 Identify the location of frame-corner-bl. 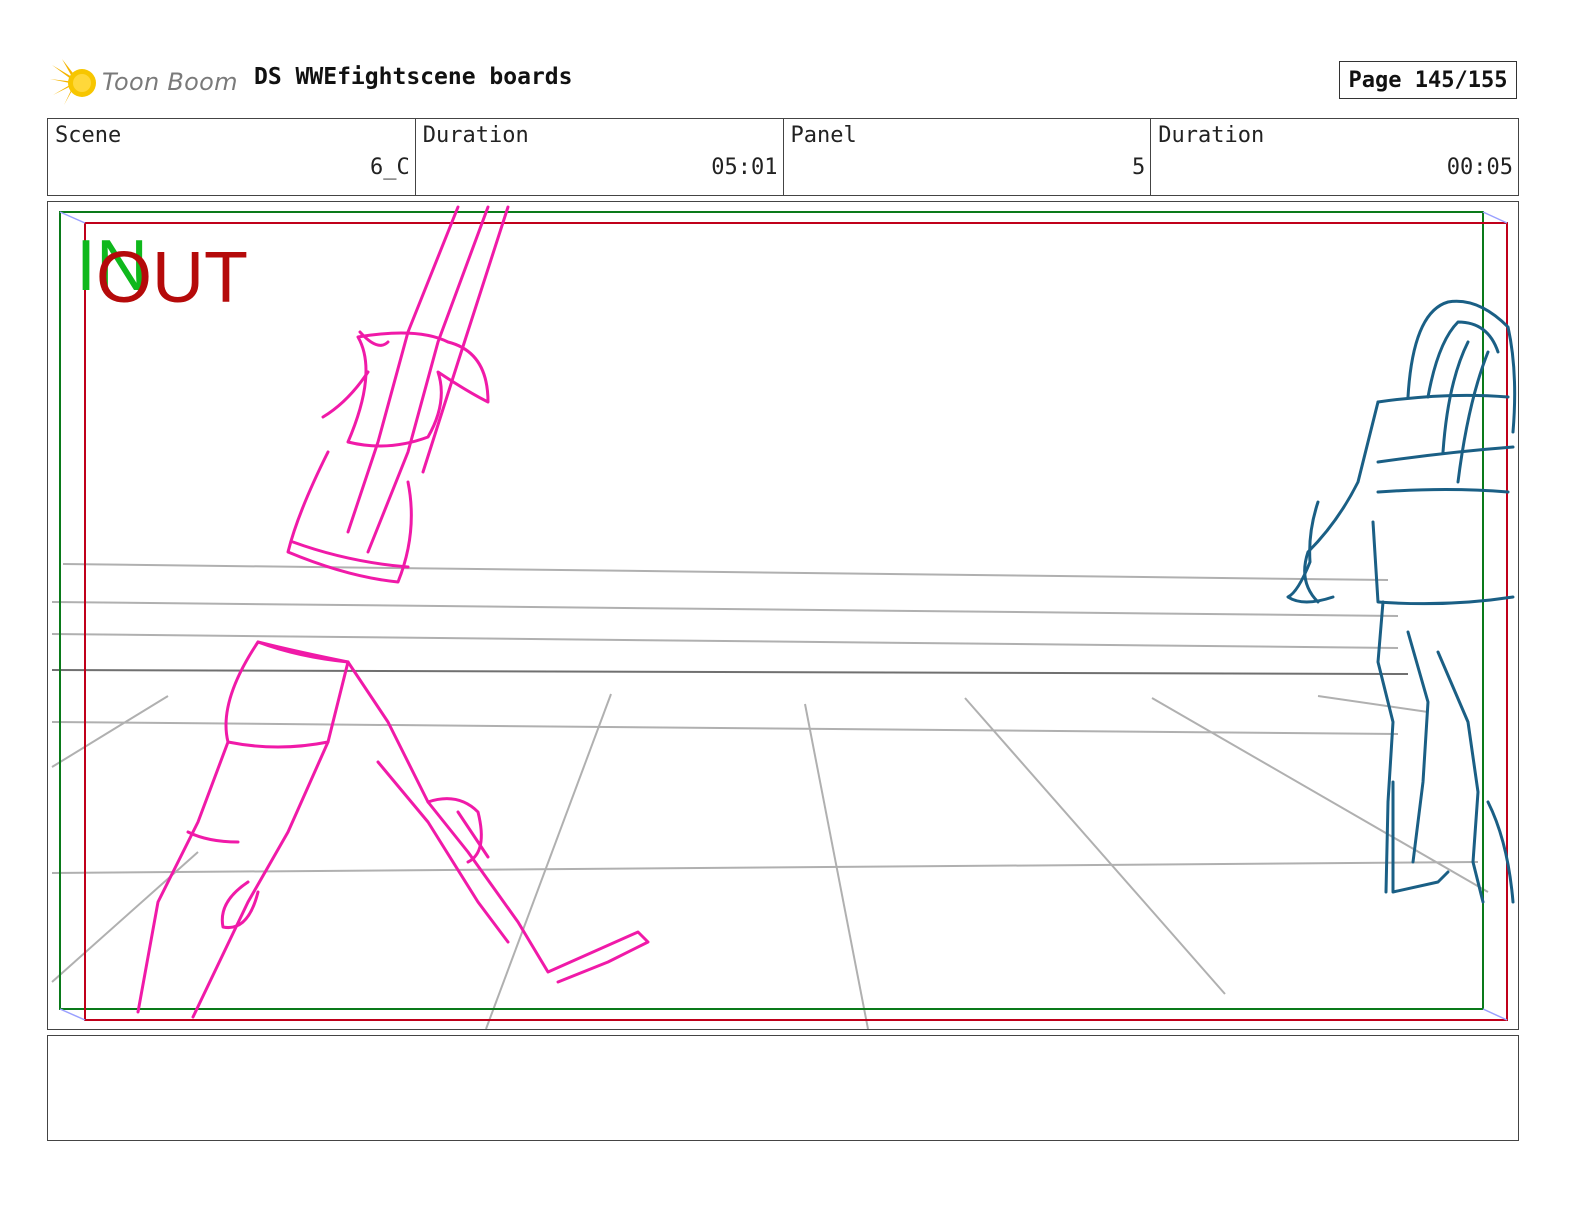
(72, 1014).